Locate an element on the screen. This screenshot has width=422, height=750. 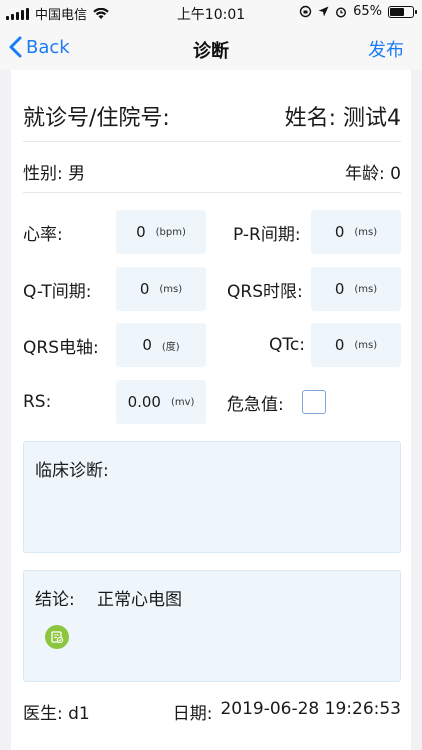
critical-value-checkbox is located at coordinates (314, 402).